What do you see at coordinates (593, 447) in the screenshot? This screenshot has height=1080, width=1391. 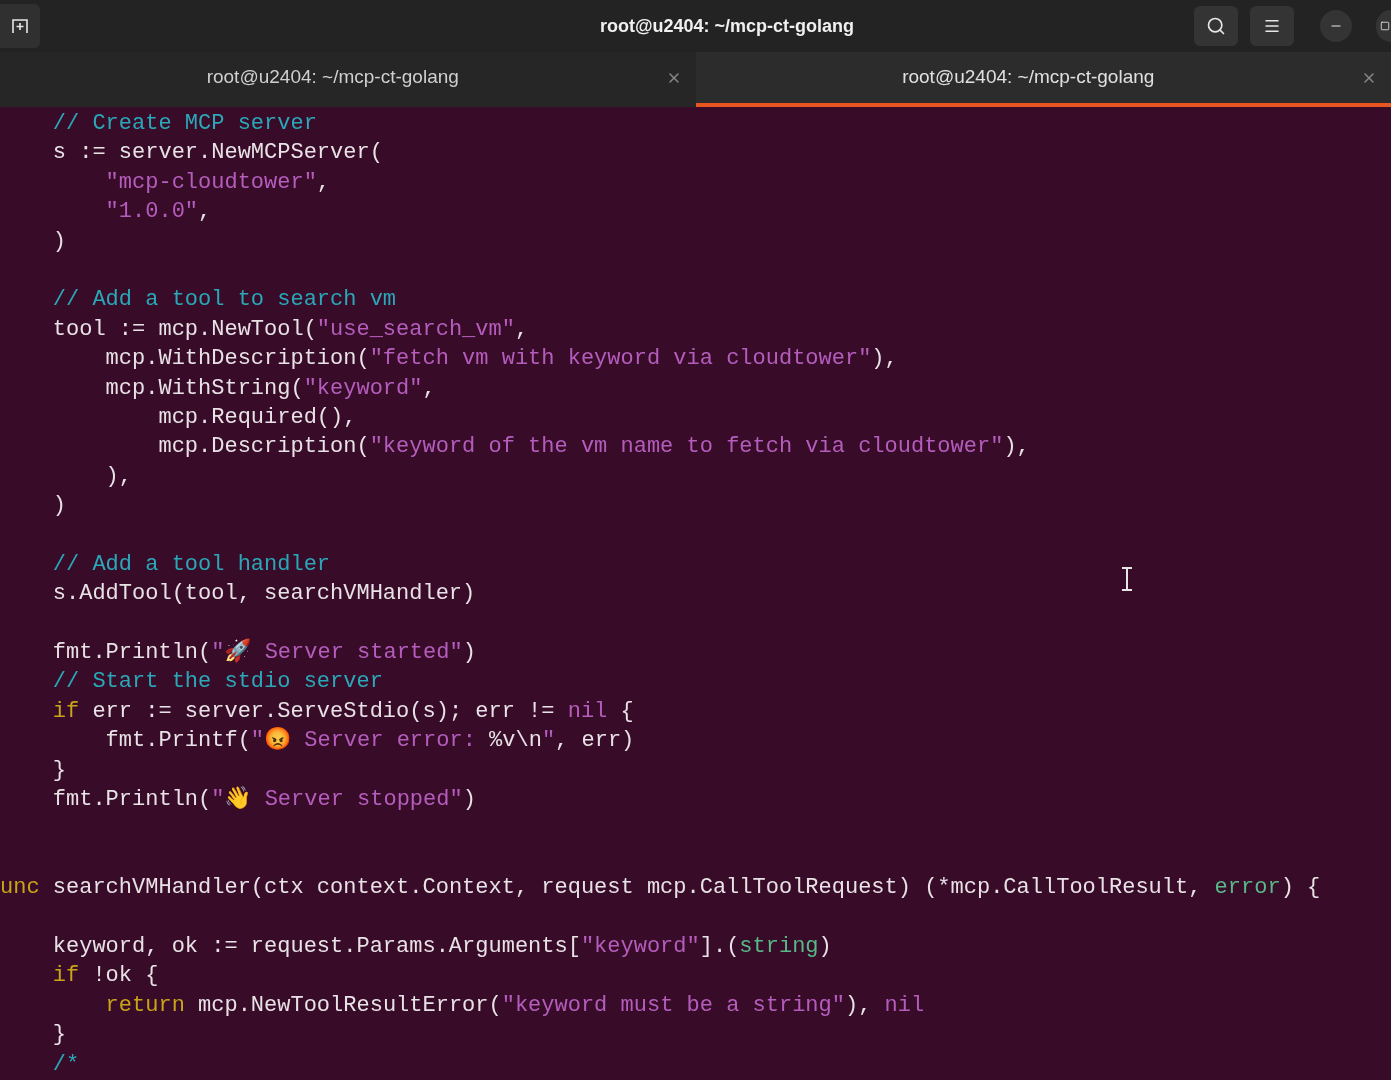 I see `code-line: mcp.Description("keyword of the vm name to fetch via cloudtower"),` at bounding box center [593, 447].